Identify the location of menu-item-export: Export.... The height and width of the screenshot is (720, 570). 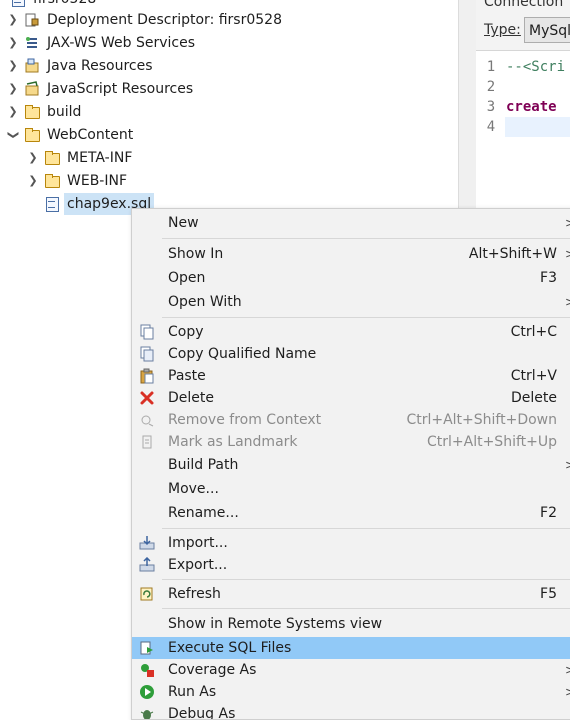
(351, 565).